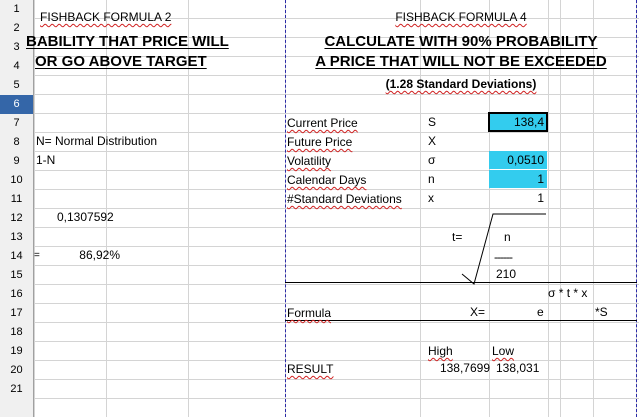 The image size is (639, 417). I want to click on row-number: 17, so click(16, 313).